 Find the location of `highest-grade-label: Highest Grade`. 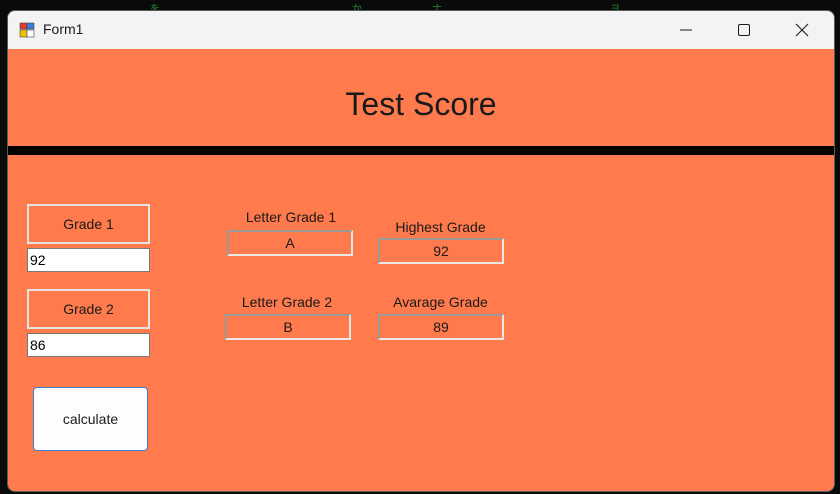

highest-grade-label: Highest Grade is located at coordinates (440, 227).